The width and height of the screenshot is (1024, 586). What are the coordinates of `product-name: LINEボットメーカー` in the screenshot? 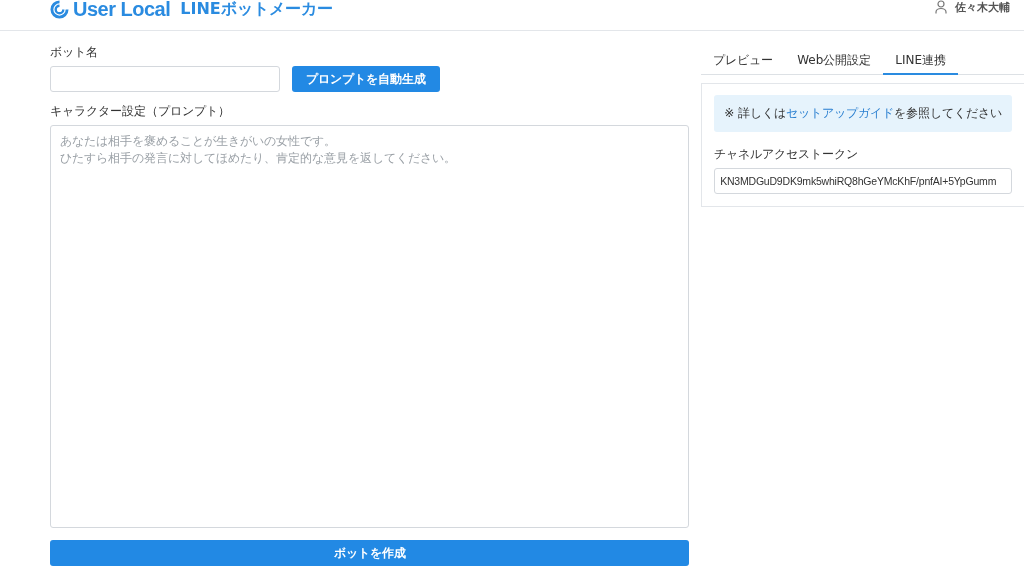 It's located at (256, 10).